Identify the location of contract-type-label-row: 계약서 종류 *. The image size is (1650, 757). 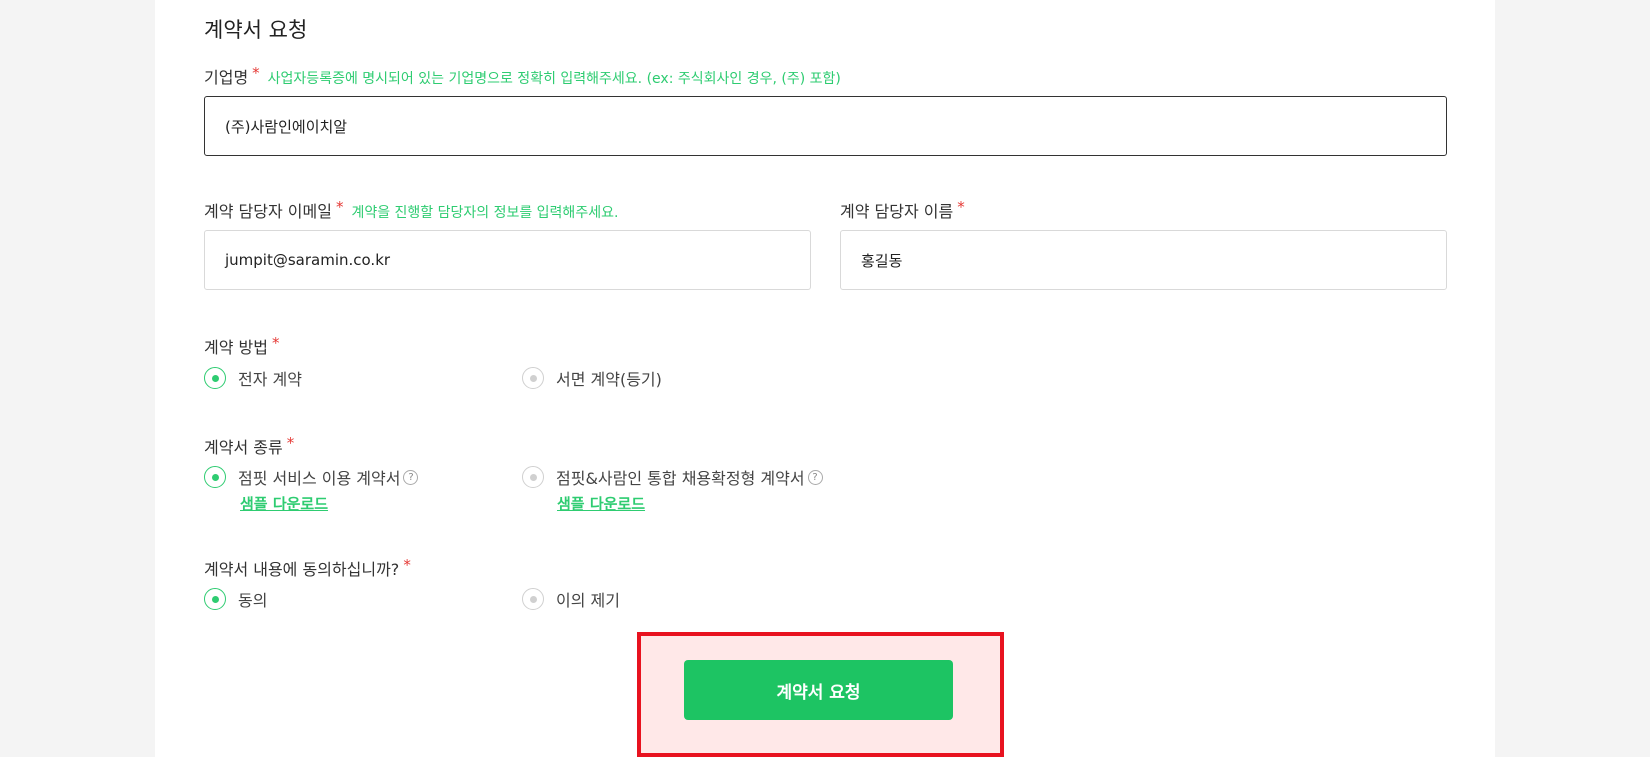
(249, 446).